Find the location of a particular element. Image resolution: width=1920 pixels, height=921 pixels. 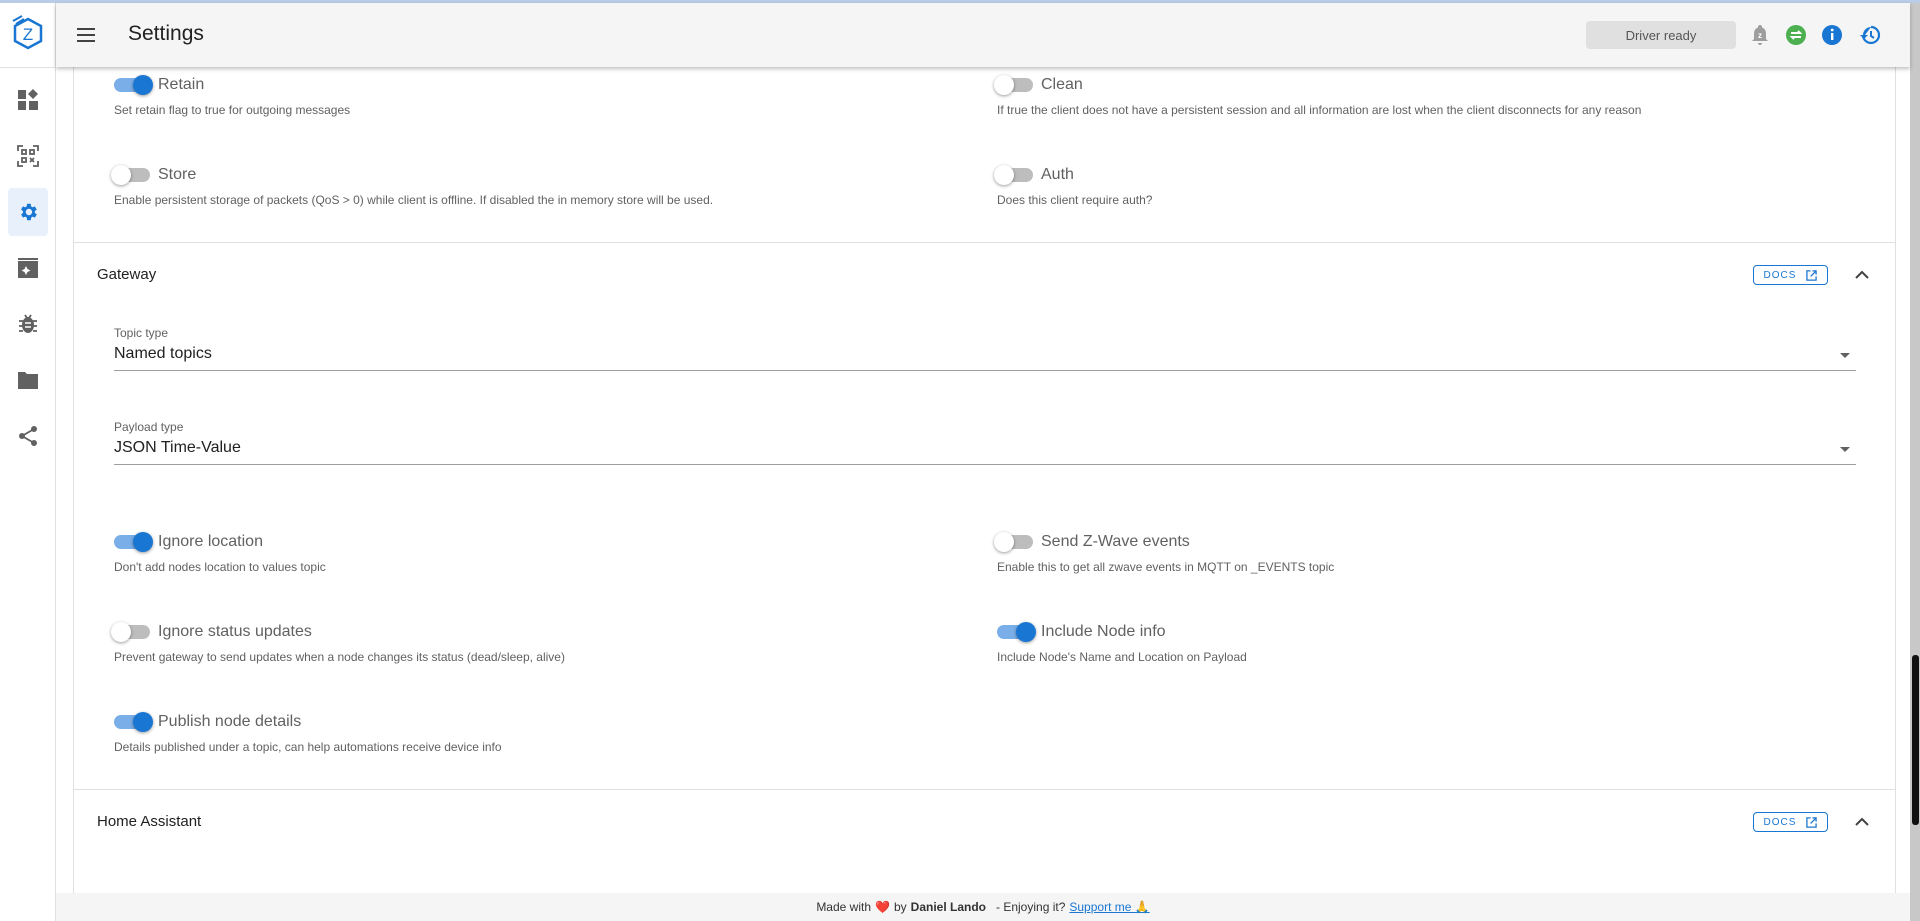

svg-text: Z is located at coordinates (28, 34).